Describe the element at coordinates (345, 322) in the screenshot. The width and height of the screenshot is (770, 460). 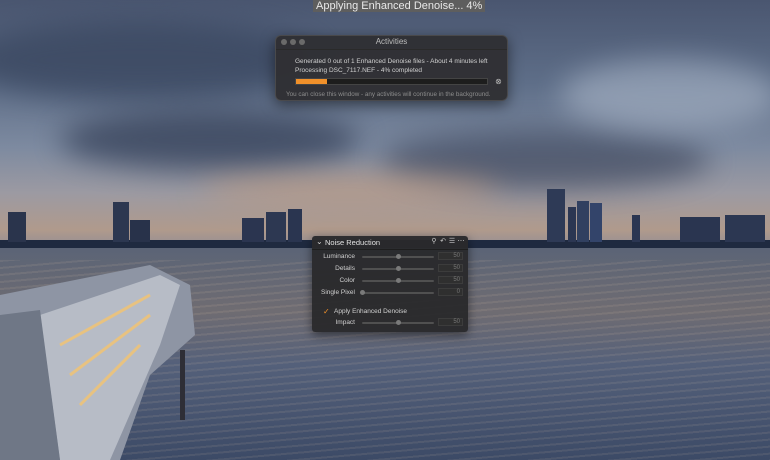
I see `impact-label: Impact` at that location.